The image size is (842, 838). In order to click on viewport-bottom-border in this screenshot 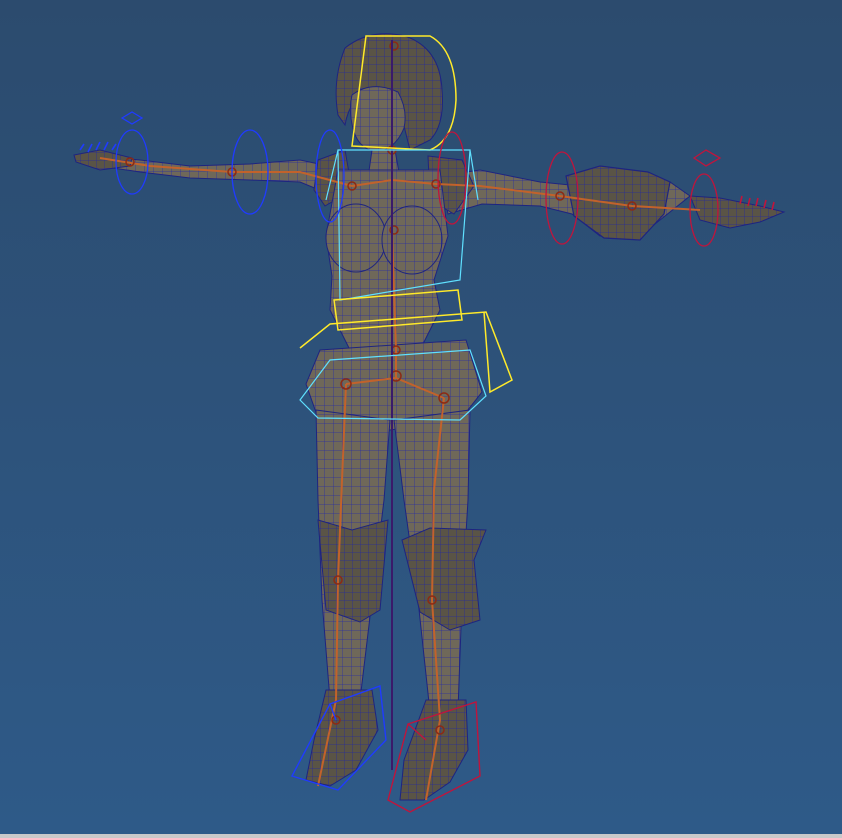, I will do `click(421, 836)`.